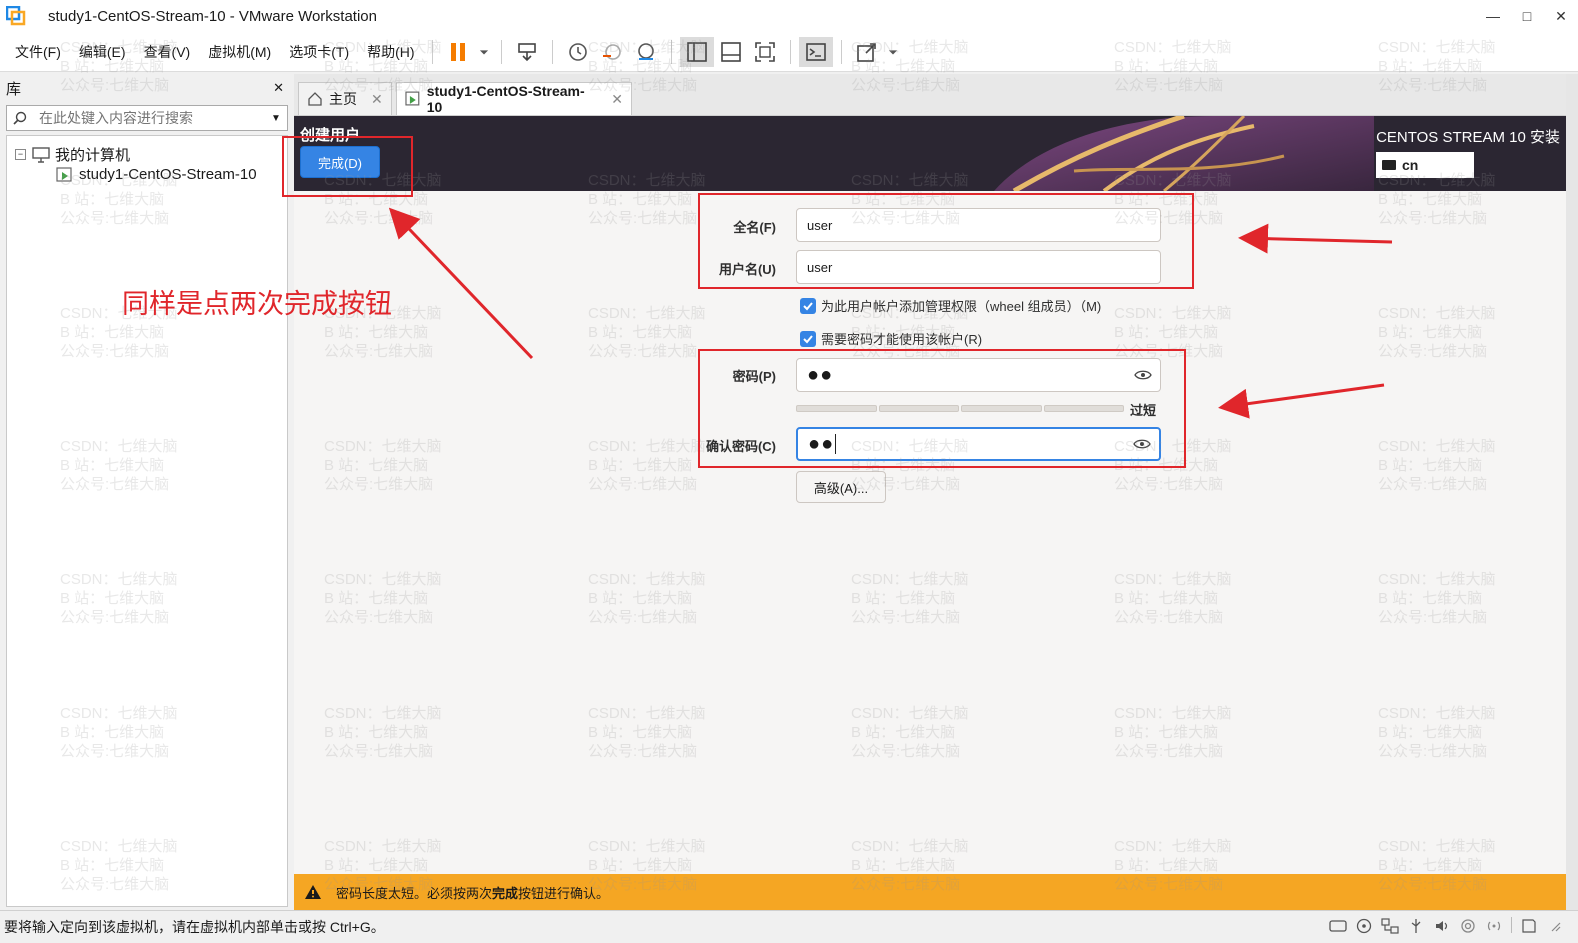 This screenshot has height=943, width=1578. I want to click on sound-card-icon, so click(1442, 926).